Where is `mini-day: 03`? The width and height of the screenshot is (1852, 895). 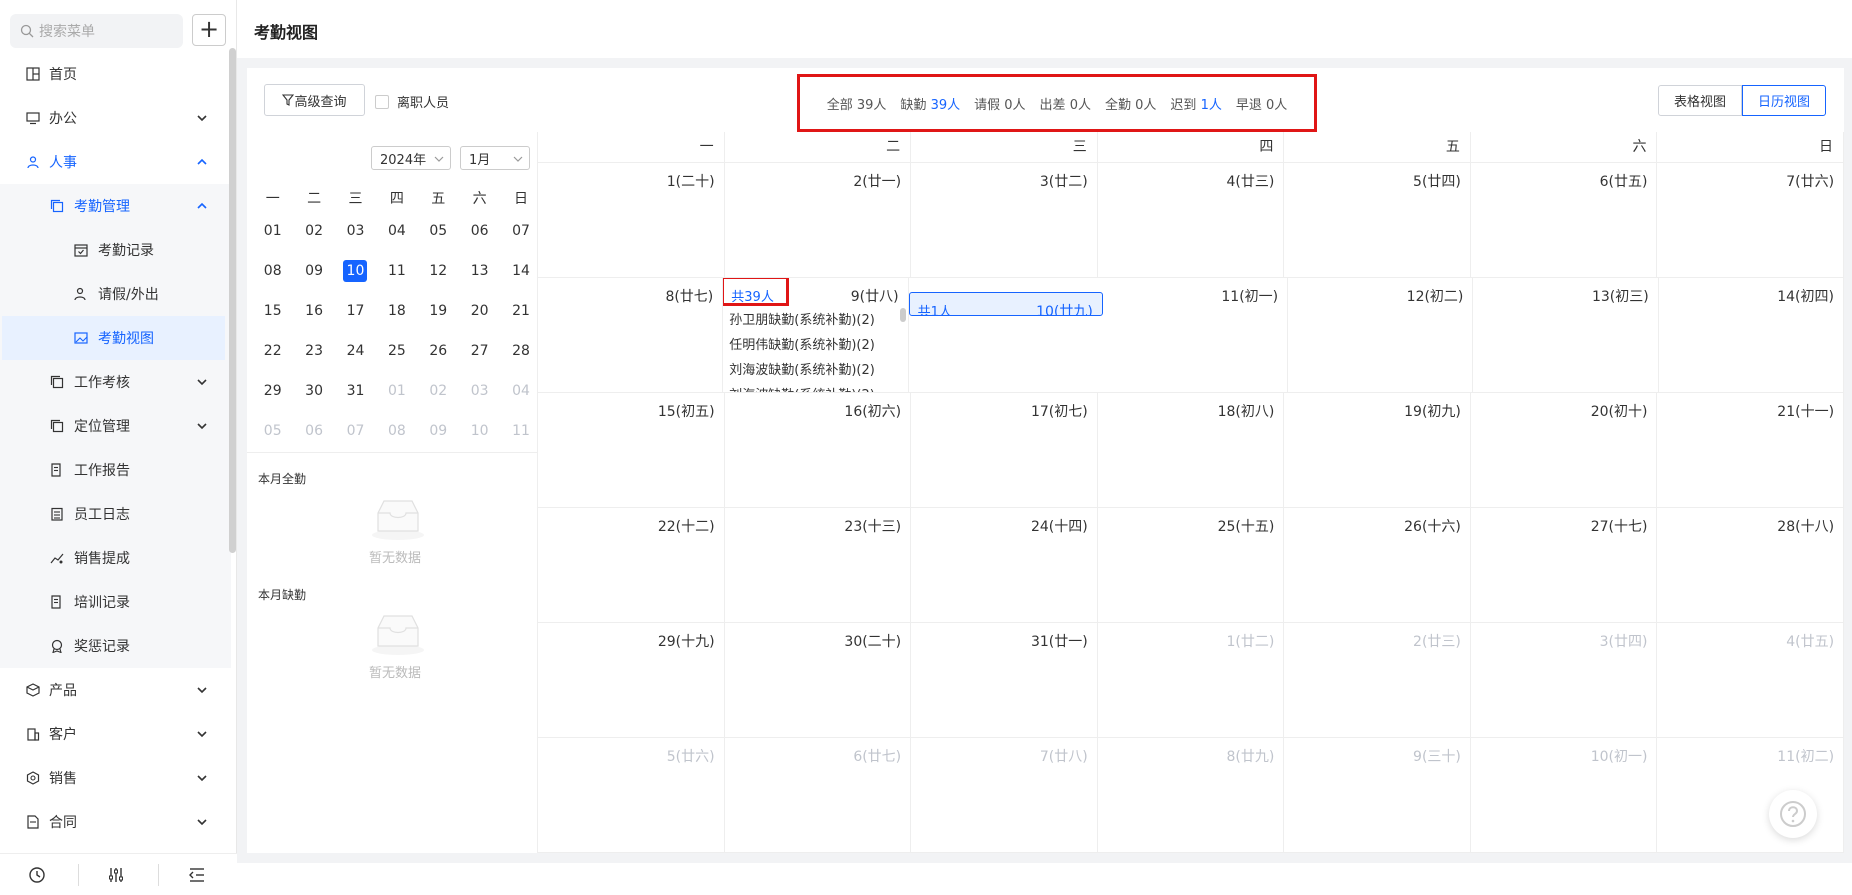 mini-day: 03 is located at coordinates (479, 391).